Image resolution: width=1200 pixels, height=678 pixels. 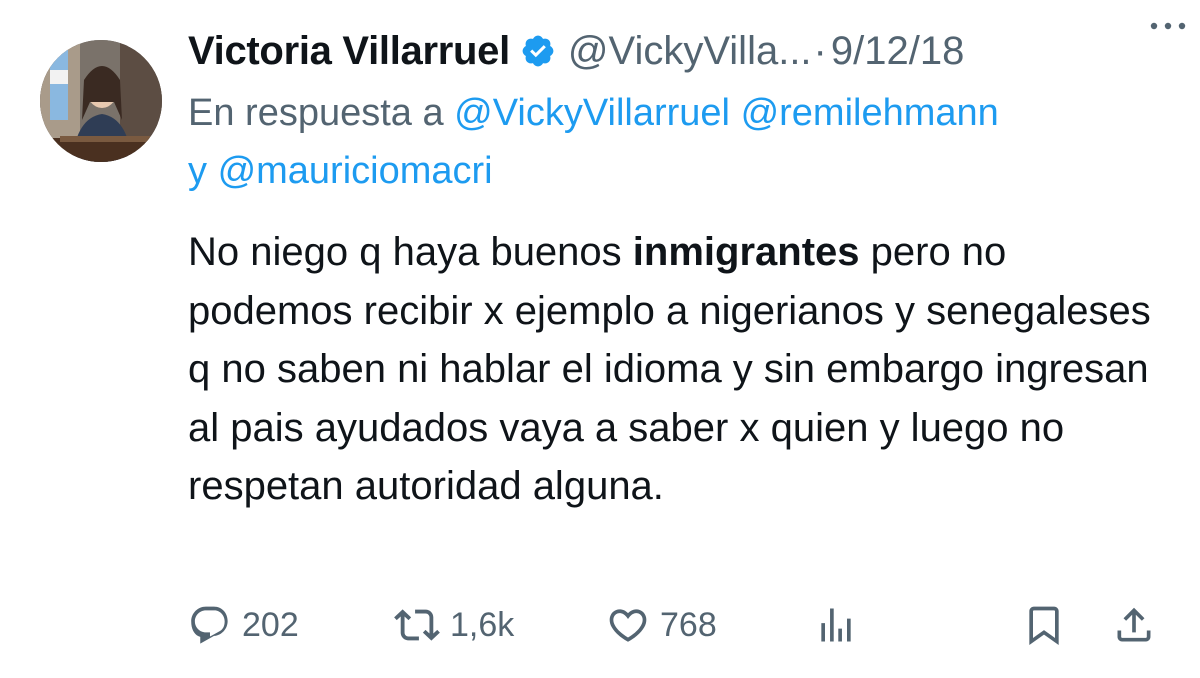 What do you see at coordinates (101, 101) in the screenshot?
I see `avatar` at bounding box center [101, 101].